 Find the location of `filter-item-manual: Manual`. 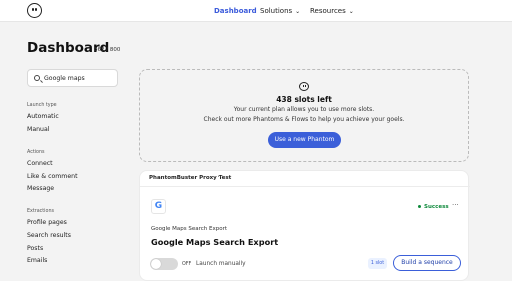

filter-item-manual: Manual is located at coordinates (38, 129).